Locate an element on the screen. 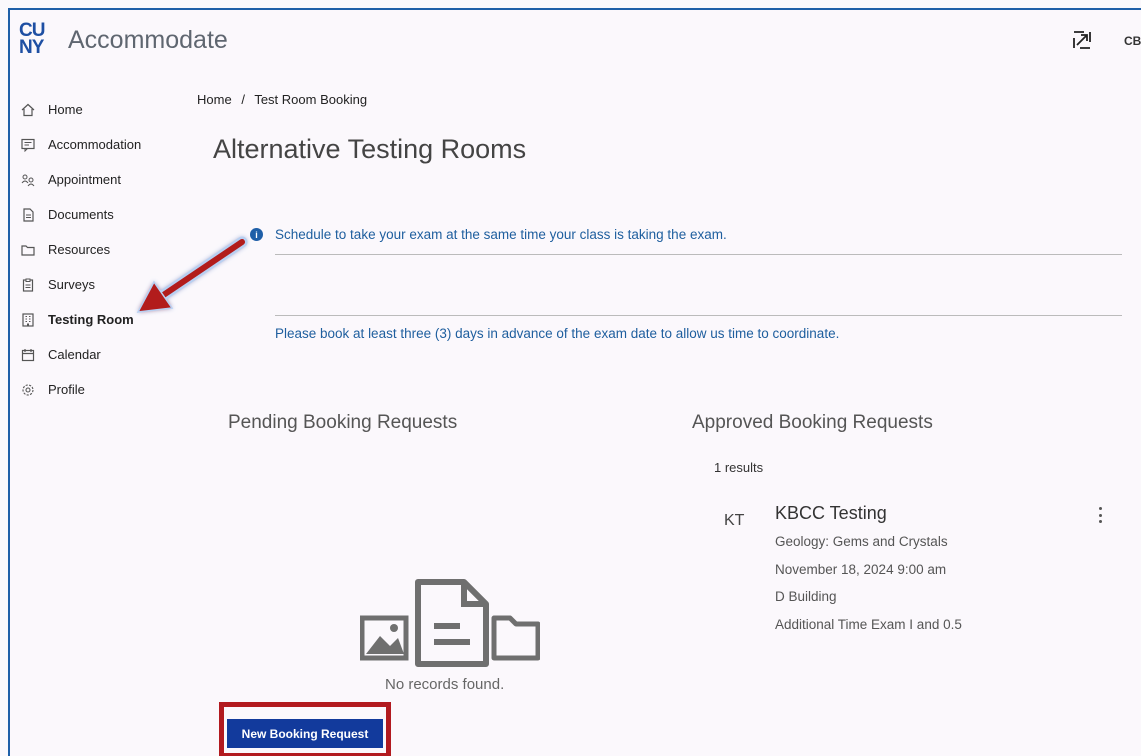 Image resolution: width=1141 pixels, height=756 pixels. sidebar-item-appointment: Appointment is located at coordinates (105, 179).